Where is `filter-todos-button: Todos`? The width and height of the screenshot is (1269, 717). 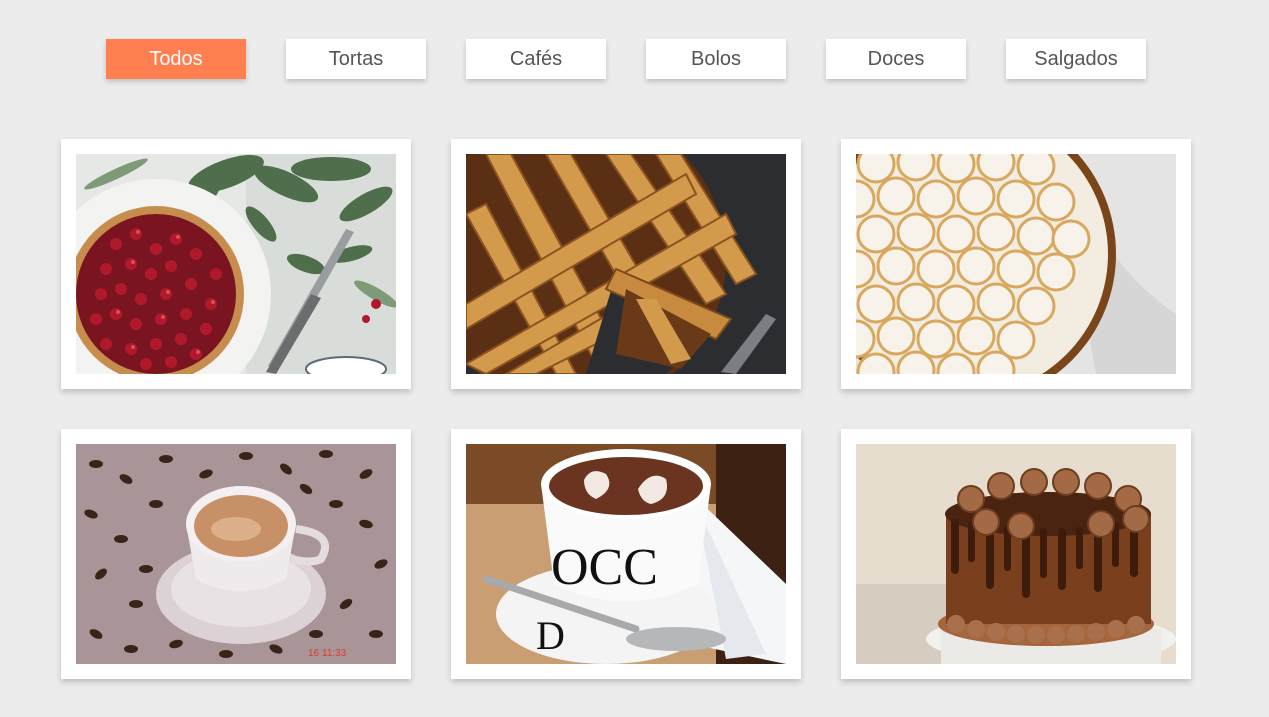 filter-todos-button: Todos is located at coordinates (176, 59).